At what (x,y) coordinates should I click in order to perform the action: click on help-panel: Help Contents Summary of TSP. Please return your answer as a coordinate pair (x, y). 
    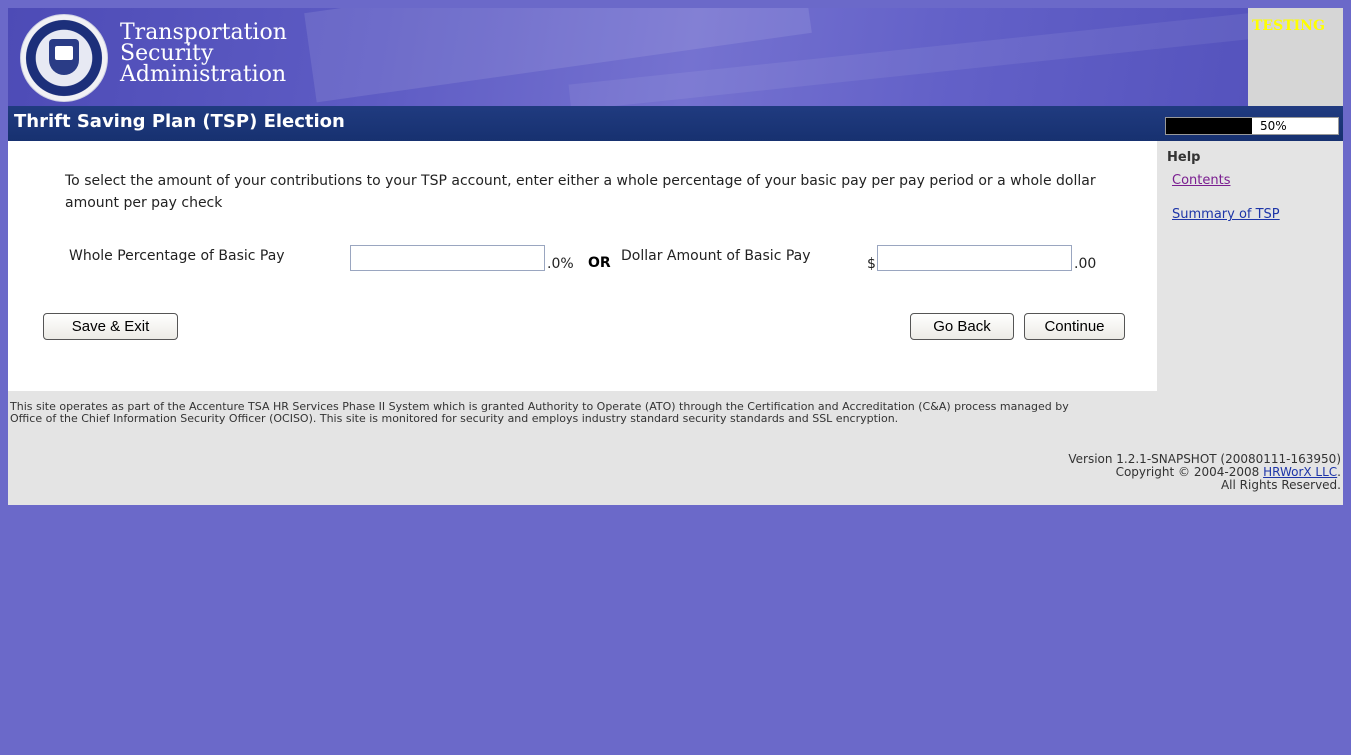
    Looking at the image, I should click on (1250, 266).